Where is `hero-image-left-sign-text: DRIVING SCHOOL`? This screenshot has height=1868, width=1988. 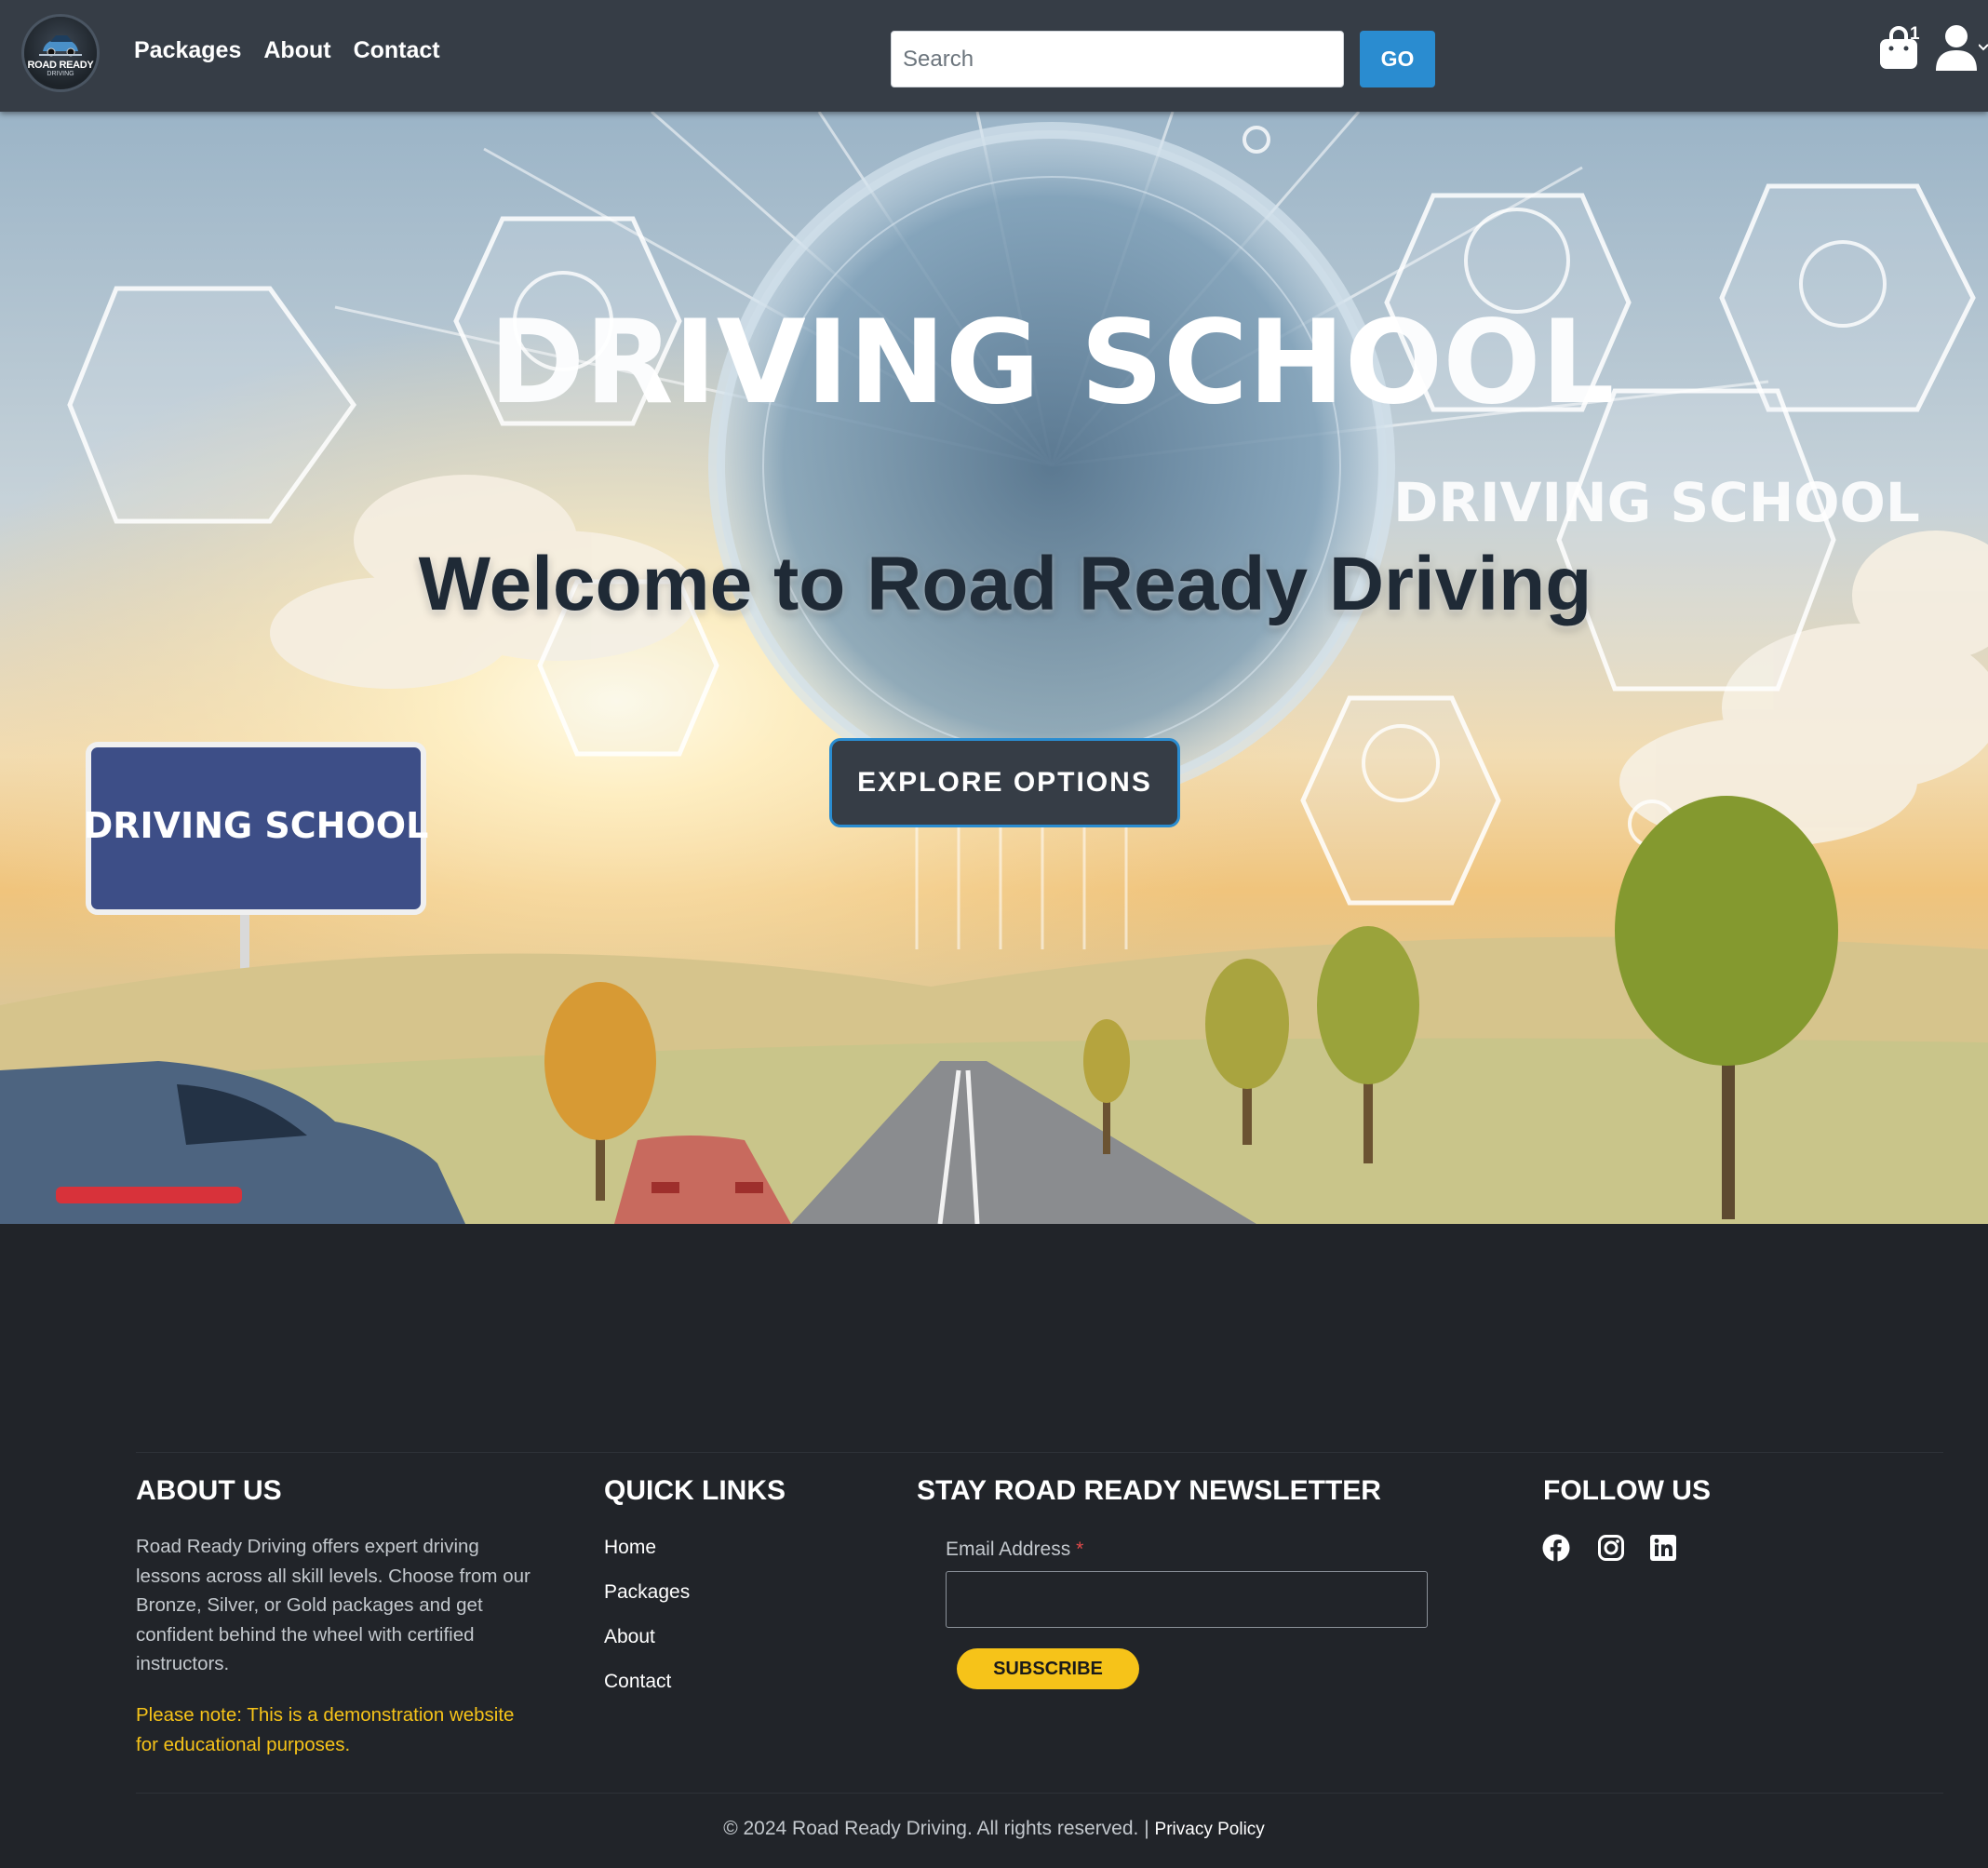
hero-image-left-sign-text: DRIVING SCHOOL is located at coordinates (256, 825).